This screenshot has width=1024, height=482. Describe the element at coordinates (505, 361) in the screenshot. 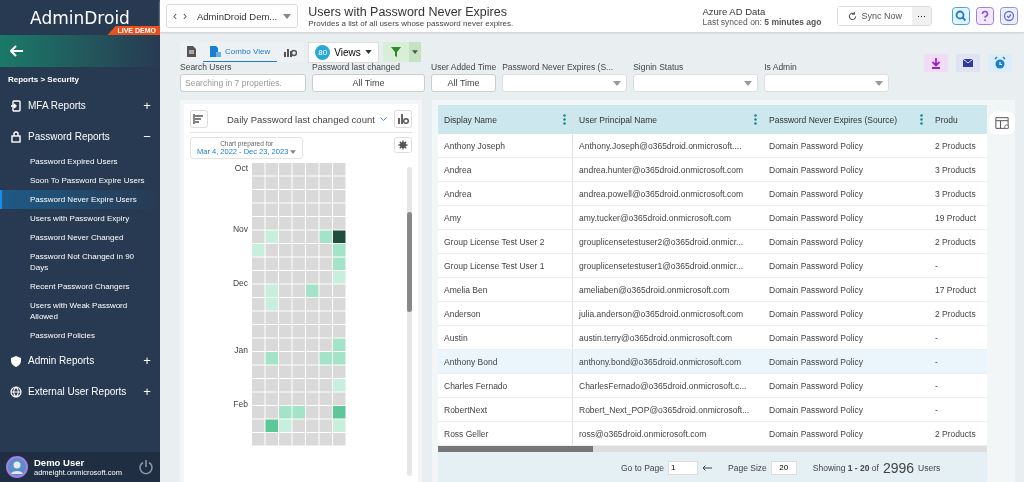

I see `table-cell: Anthony Bond` at that location.